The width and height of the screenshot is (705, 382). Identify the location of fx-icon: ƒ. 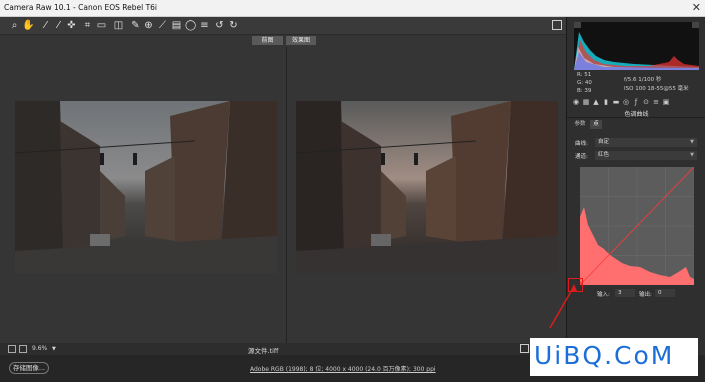
(636, 102).